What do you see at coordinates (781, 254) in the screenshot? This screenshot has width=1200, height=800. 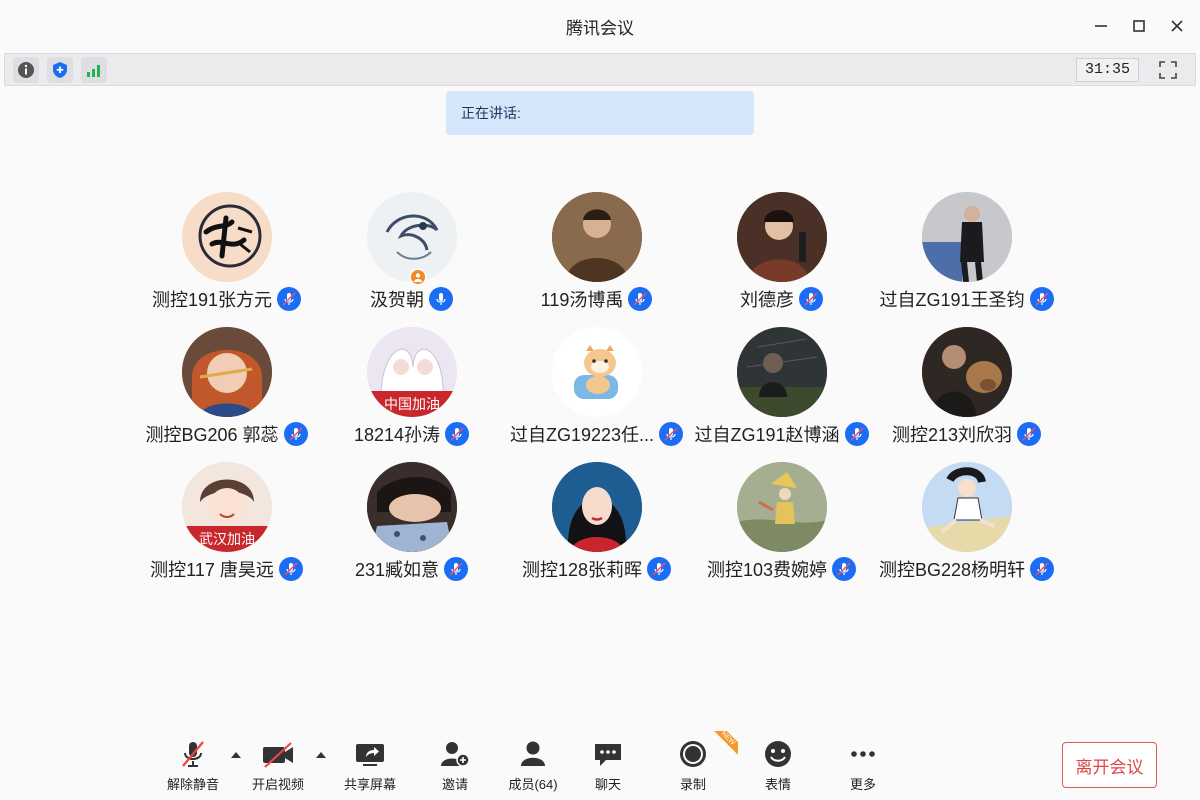 I see `participant-tile: 刘德彦` at bounding box center [781, 254].